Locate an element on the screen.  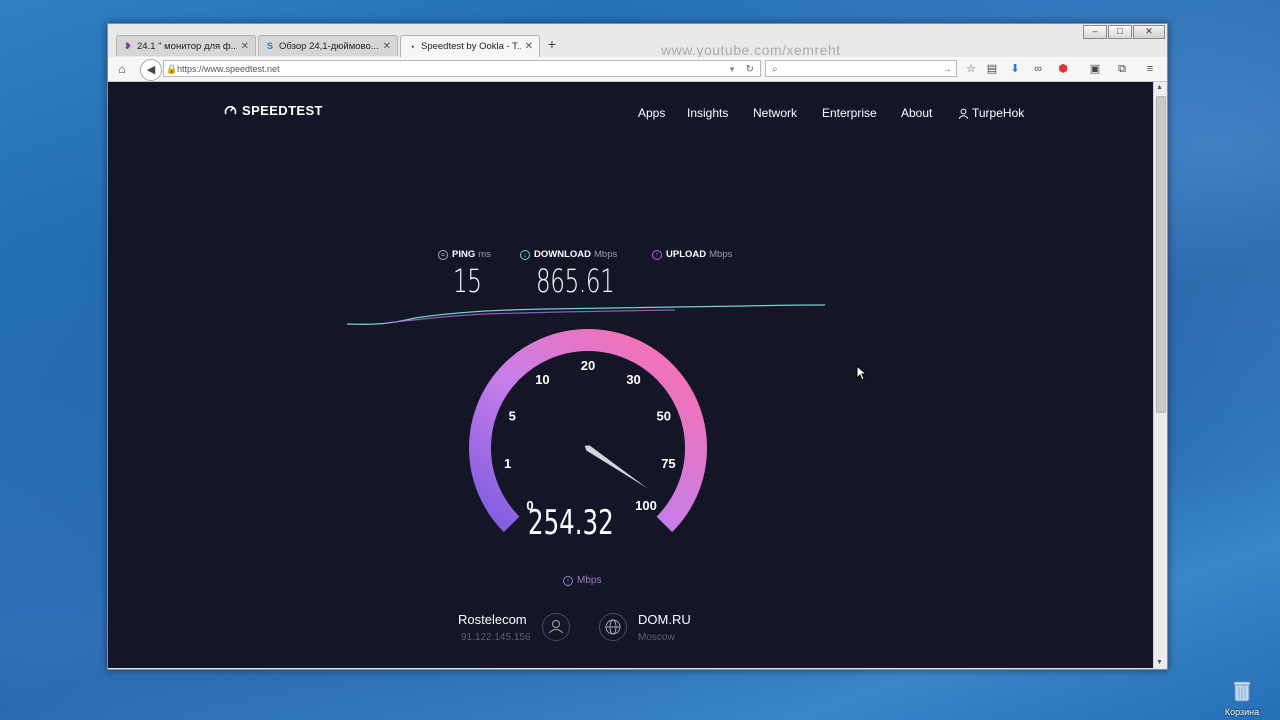
mouse-cursor-icon is located at coordinates (861, 373).